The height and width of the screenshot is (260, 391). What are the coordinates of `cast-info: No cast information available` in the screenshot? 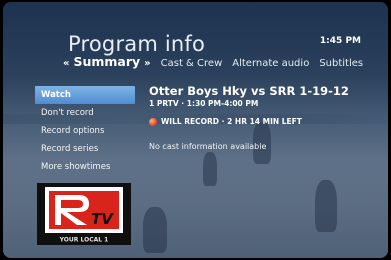 It's located at (208, 146).